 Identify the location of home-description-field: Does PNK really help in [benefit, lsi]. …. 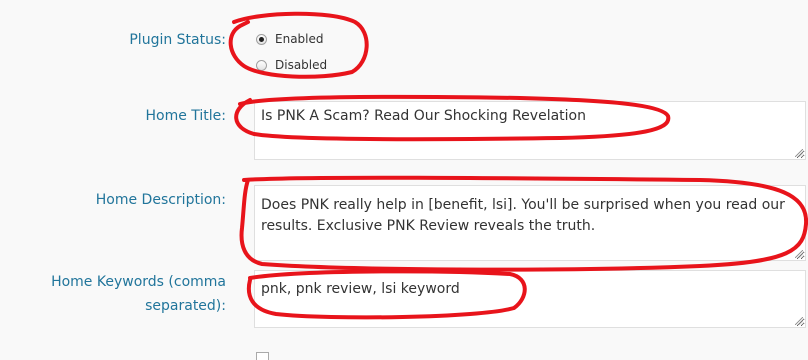
(530, 223).